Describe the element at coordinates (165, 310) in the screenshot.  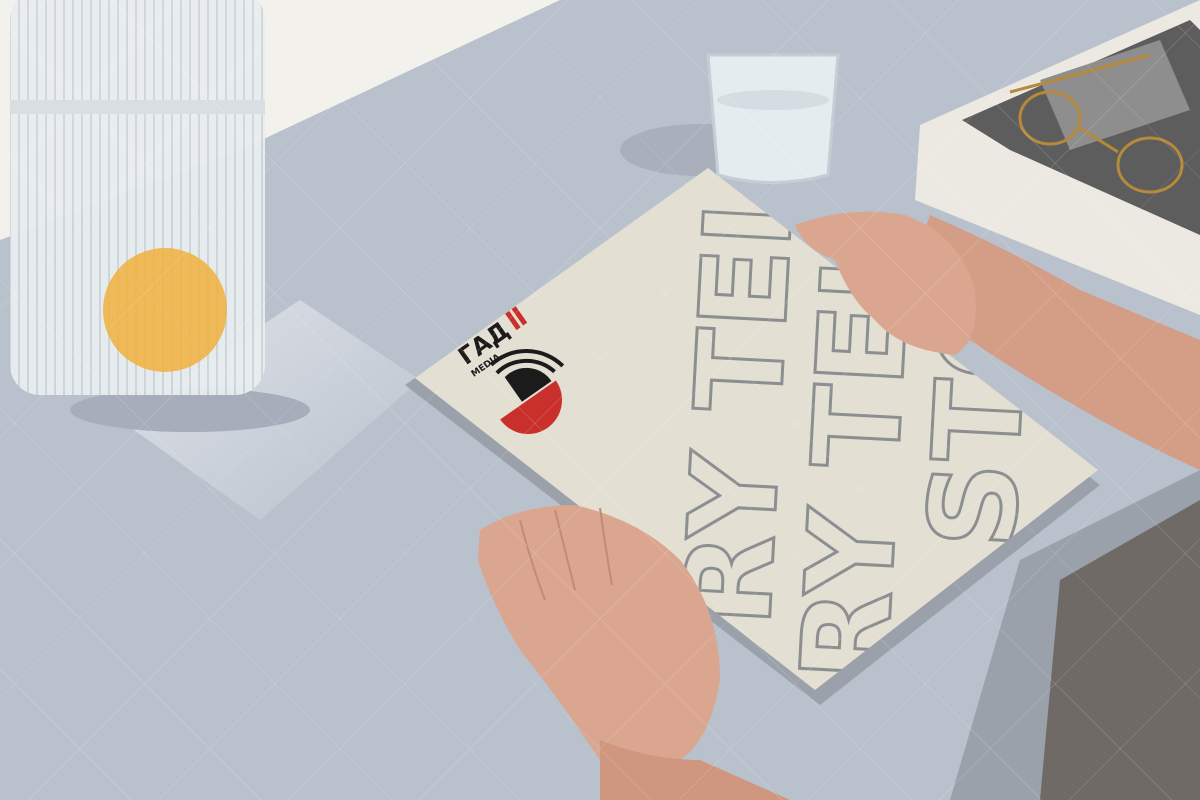
I see `orange-fruit` at that location.